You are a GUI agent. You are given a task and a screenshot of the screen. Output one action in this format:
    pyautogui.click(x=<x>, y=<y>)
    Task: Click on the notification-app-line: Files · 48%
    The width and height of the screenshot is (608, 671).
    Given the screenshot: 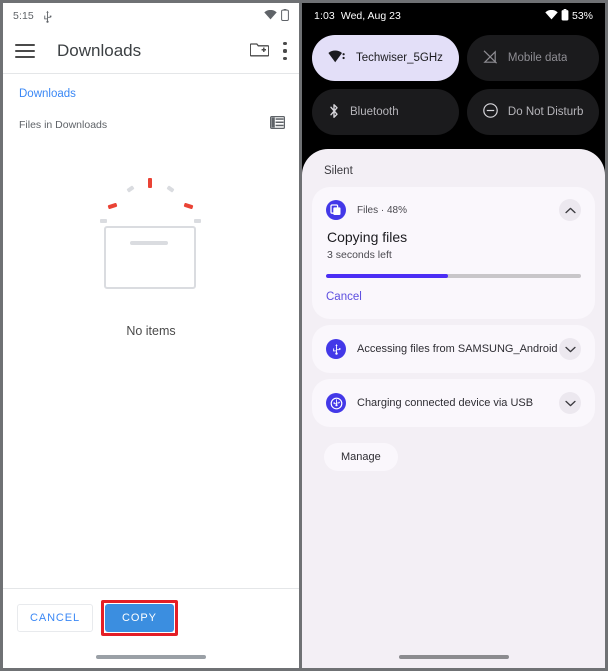 What is the action you would take?
    pyautogui.click(x=382, y=210)
    